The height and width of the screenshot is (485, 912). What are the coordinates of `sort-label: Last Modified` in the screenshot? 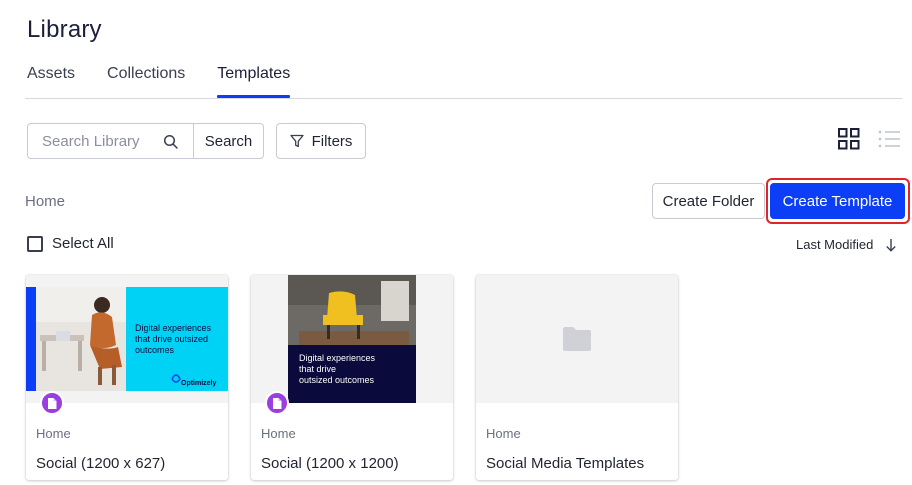 It's located at (835, 244).